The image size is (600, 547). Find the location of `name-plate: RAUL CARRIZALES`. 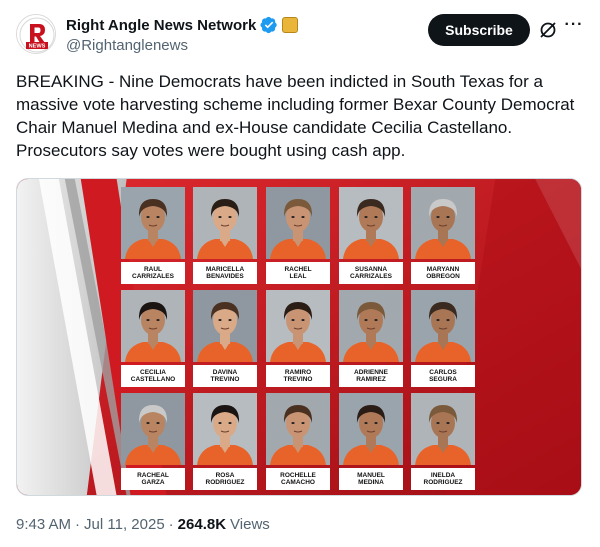

name-plate: RAUL CARRIZALES is located at coordinates (153, 273).